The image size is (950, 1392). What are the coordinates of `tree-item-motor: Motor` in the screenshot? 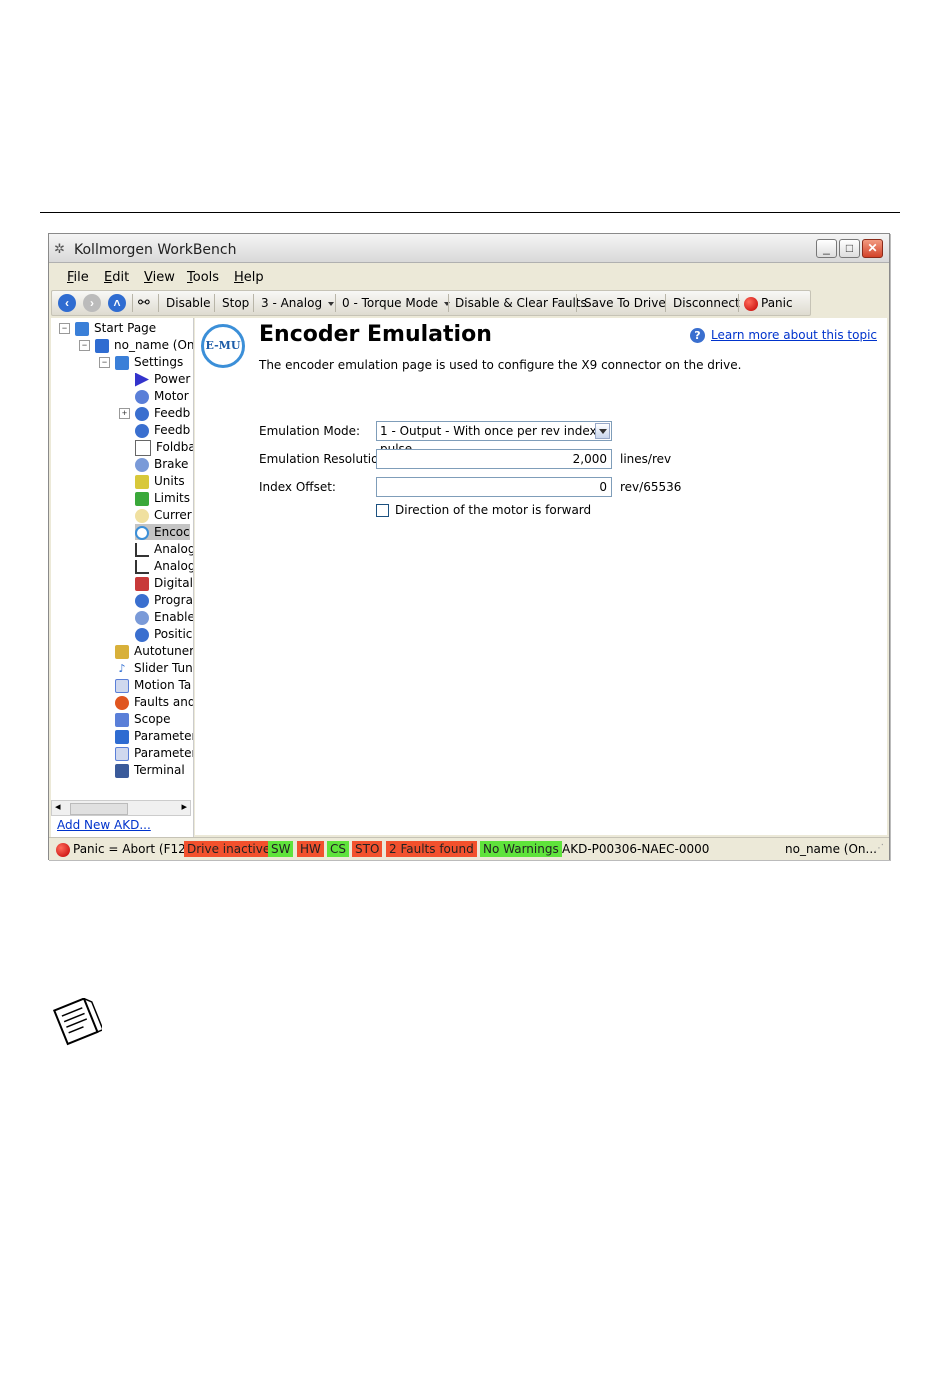 It's located at (162, 396).